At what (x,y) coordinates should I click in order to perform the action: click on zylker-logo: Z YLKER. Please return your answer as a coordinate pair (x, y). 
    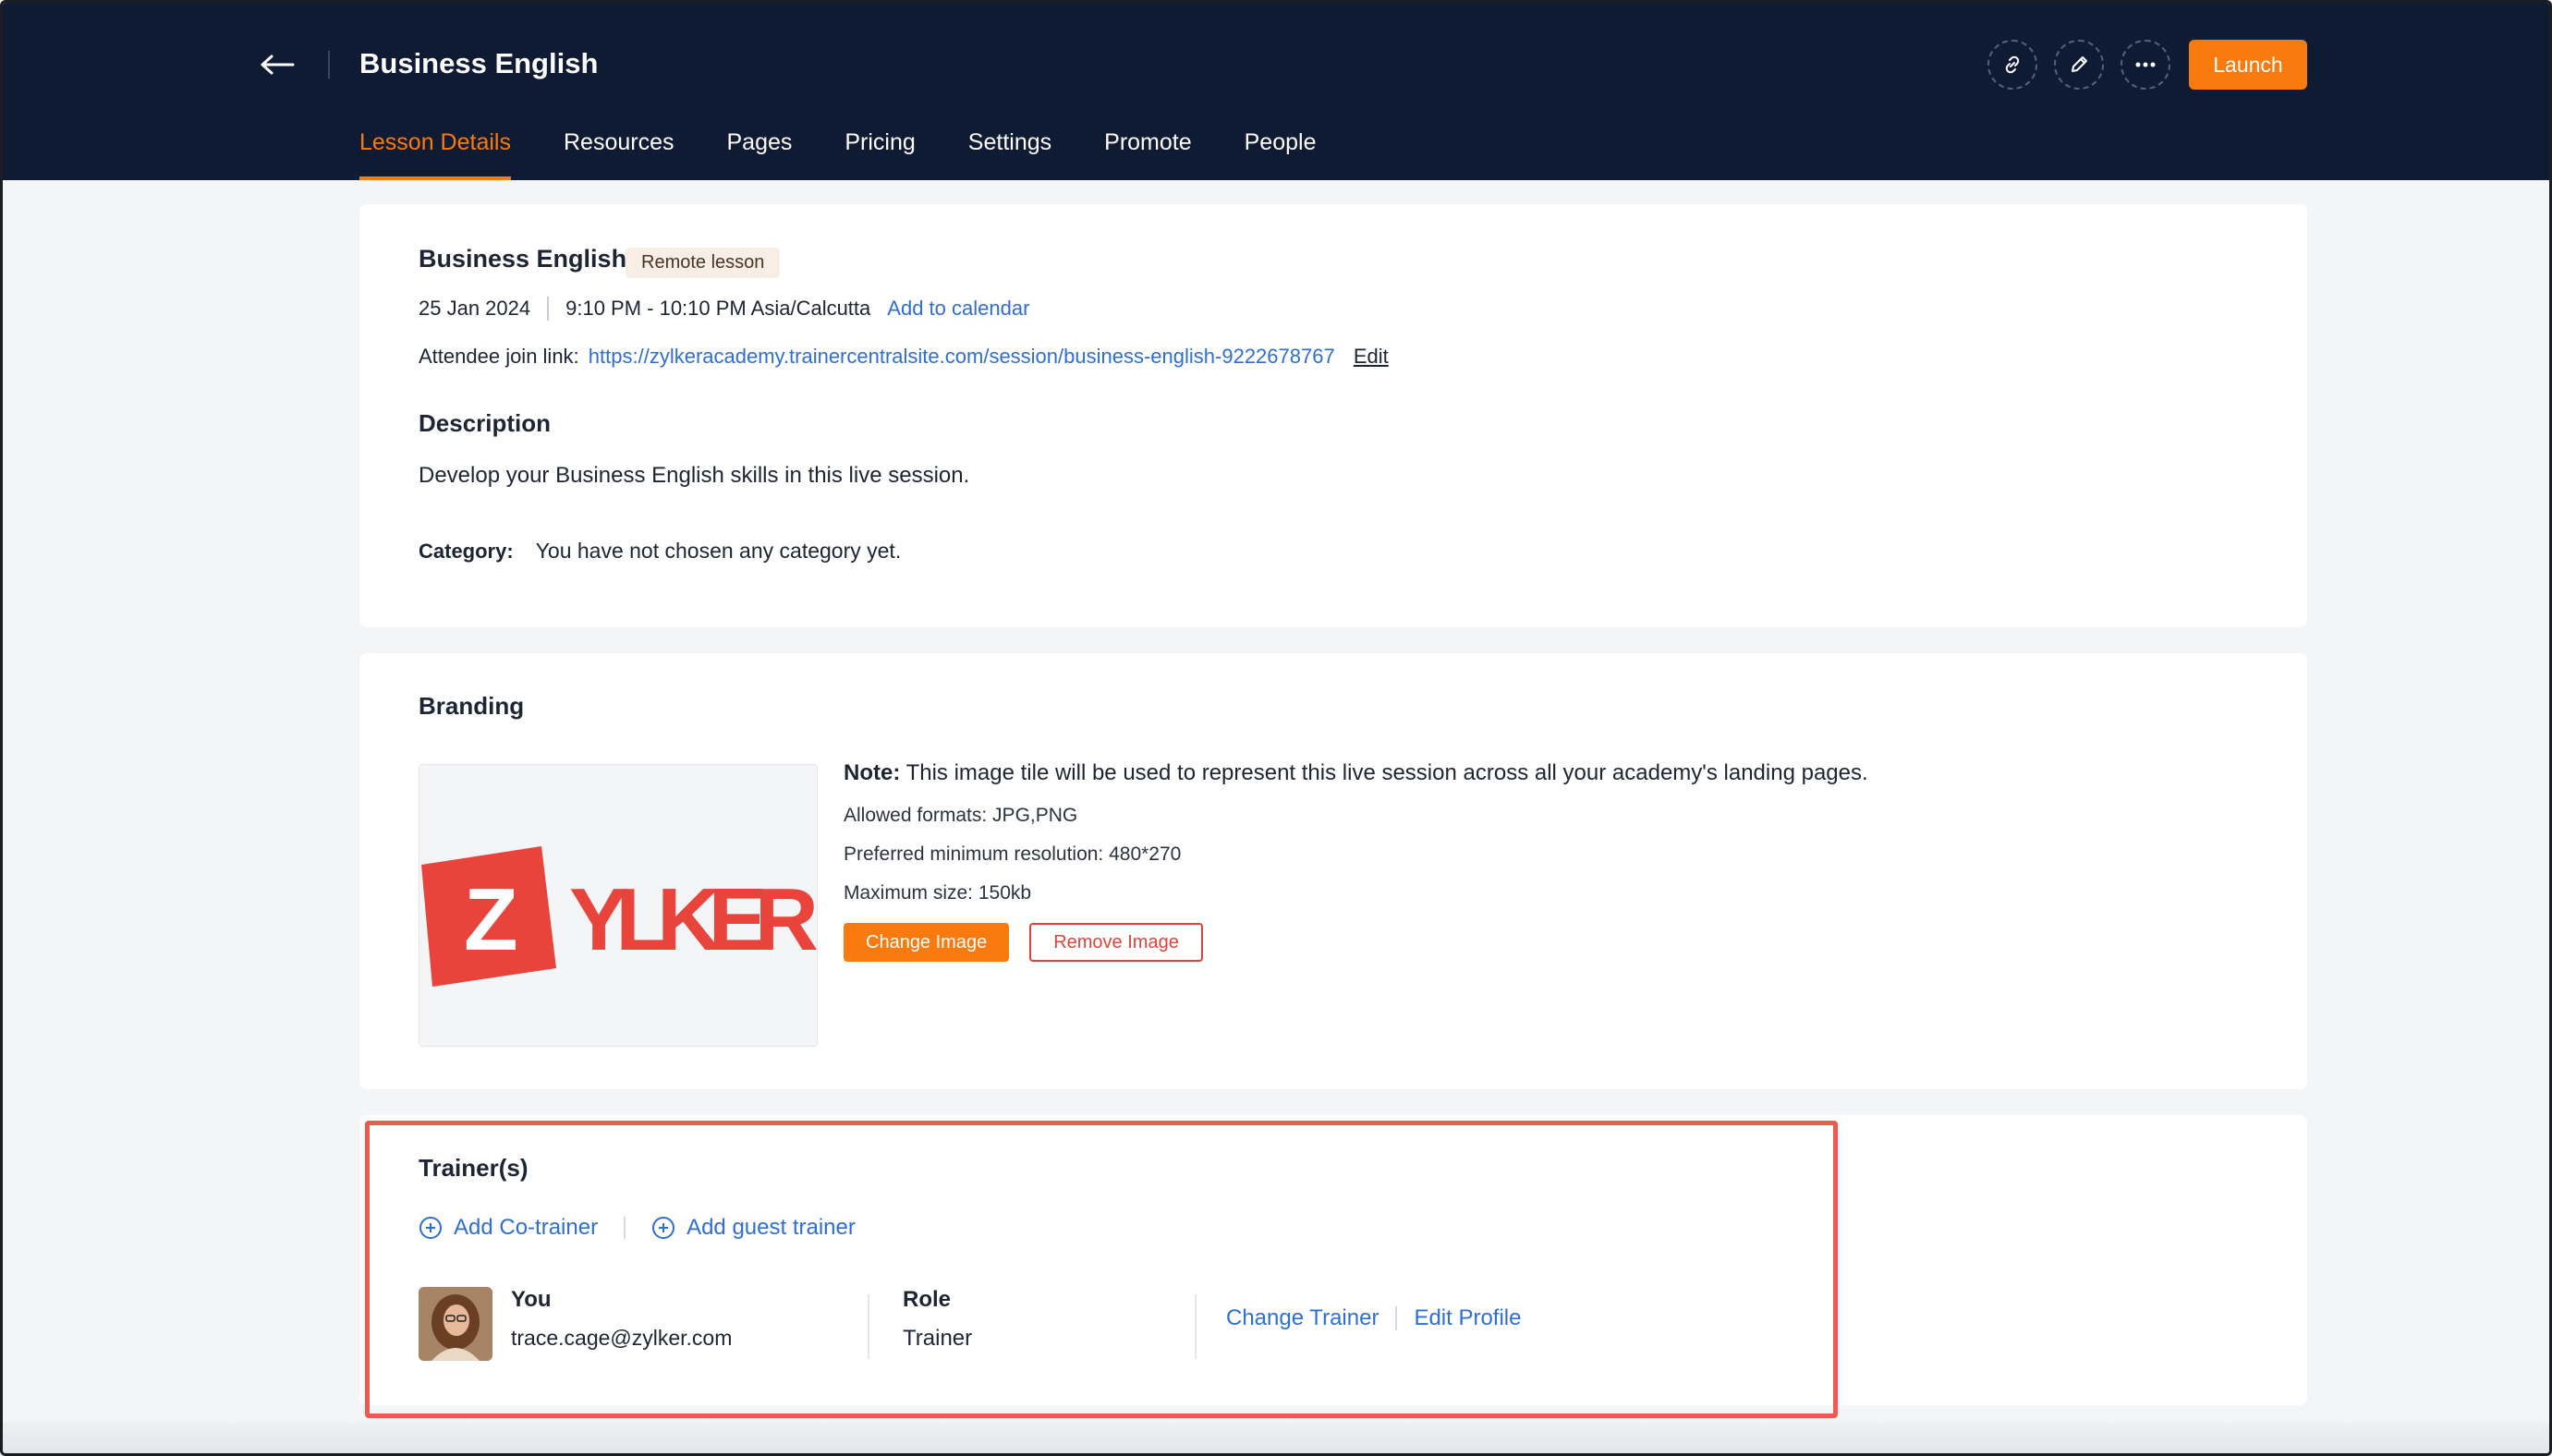
    Looking at the image, I should click on (619, 916).